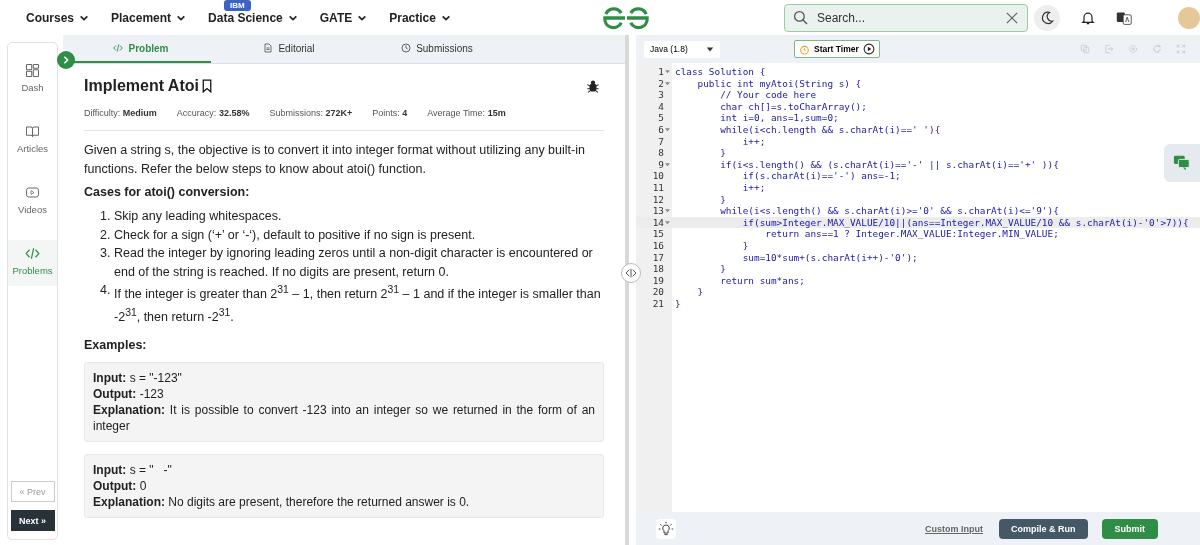  What do you see at coordinates (658, 303) in the screenshot?
I see `line-number: 21` at bounding box center [658, 303].